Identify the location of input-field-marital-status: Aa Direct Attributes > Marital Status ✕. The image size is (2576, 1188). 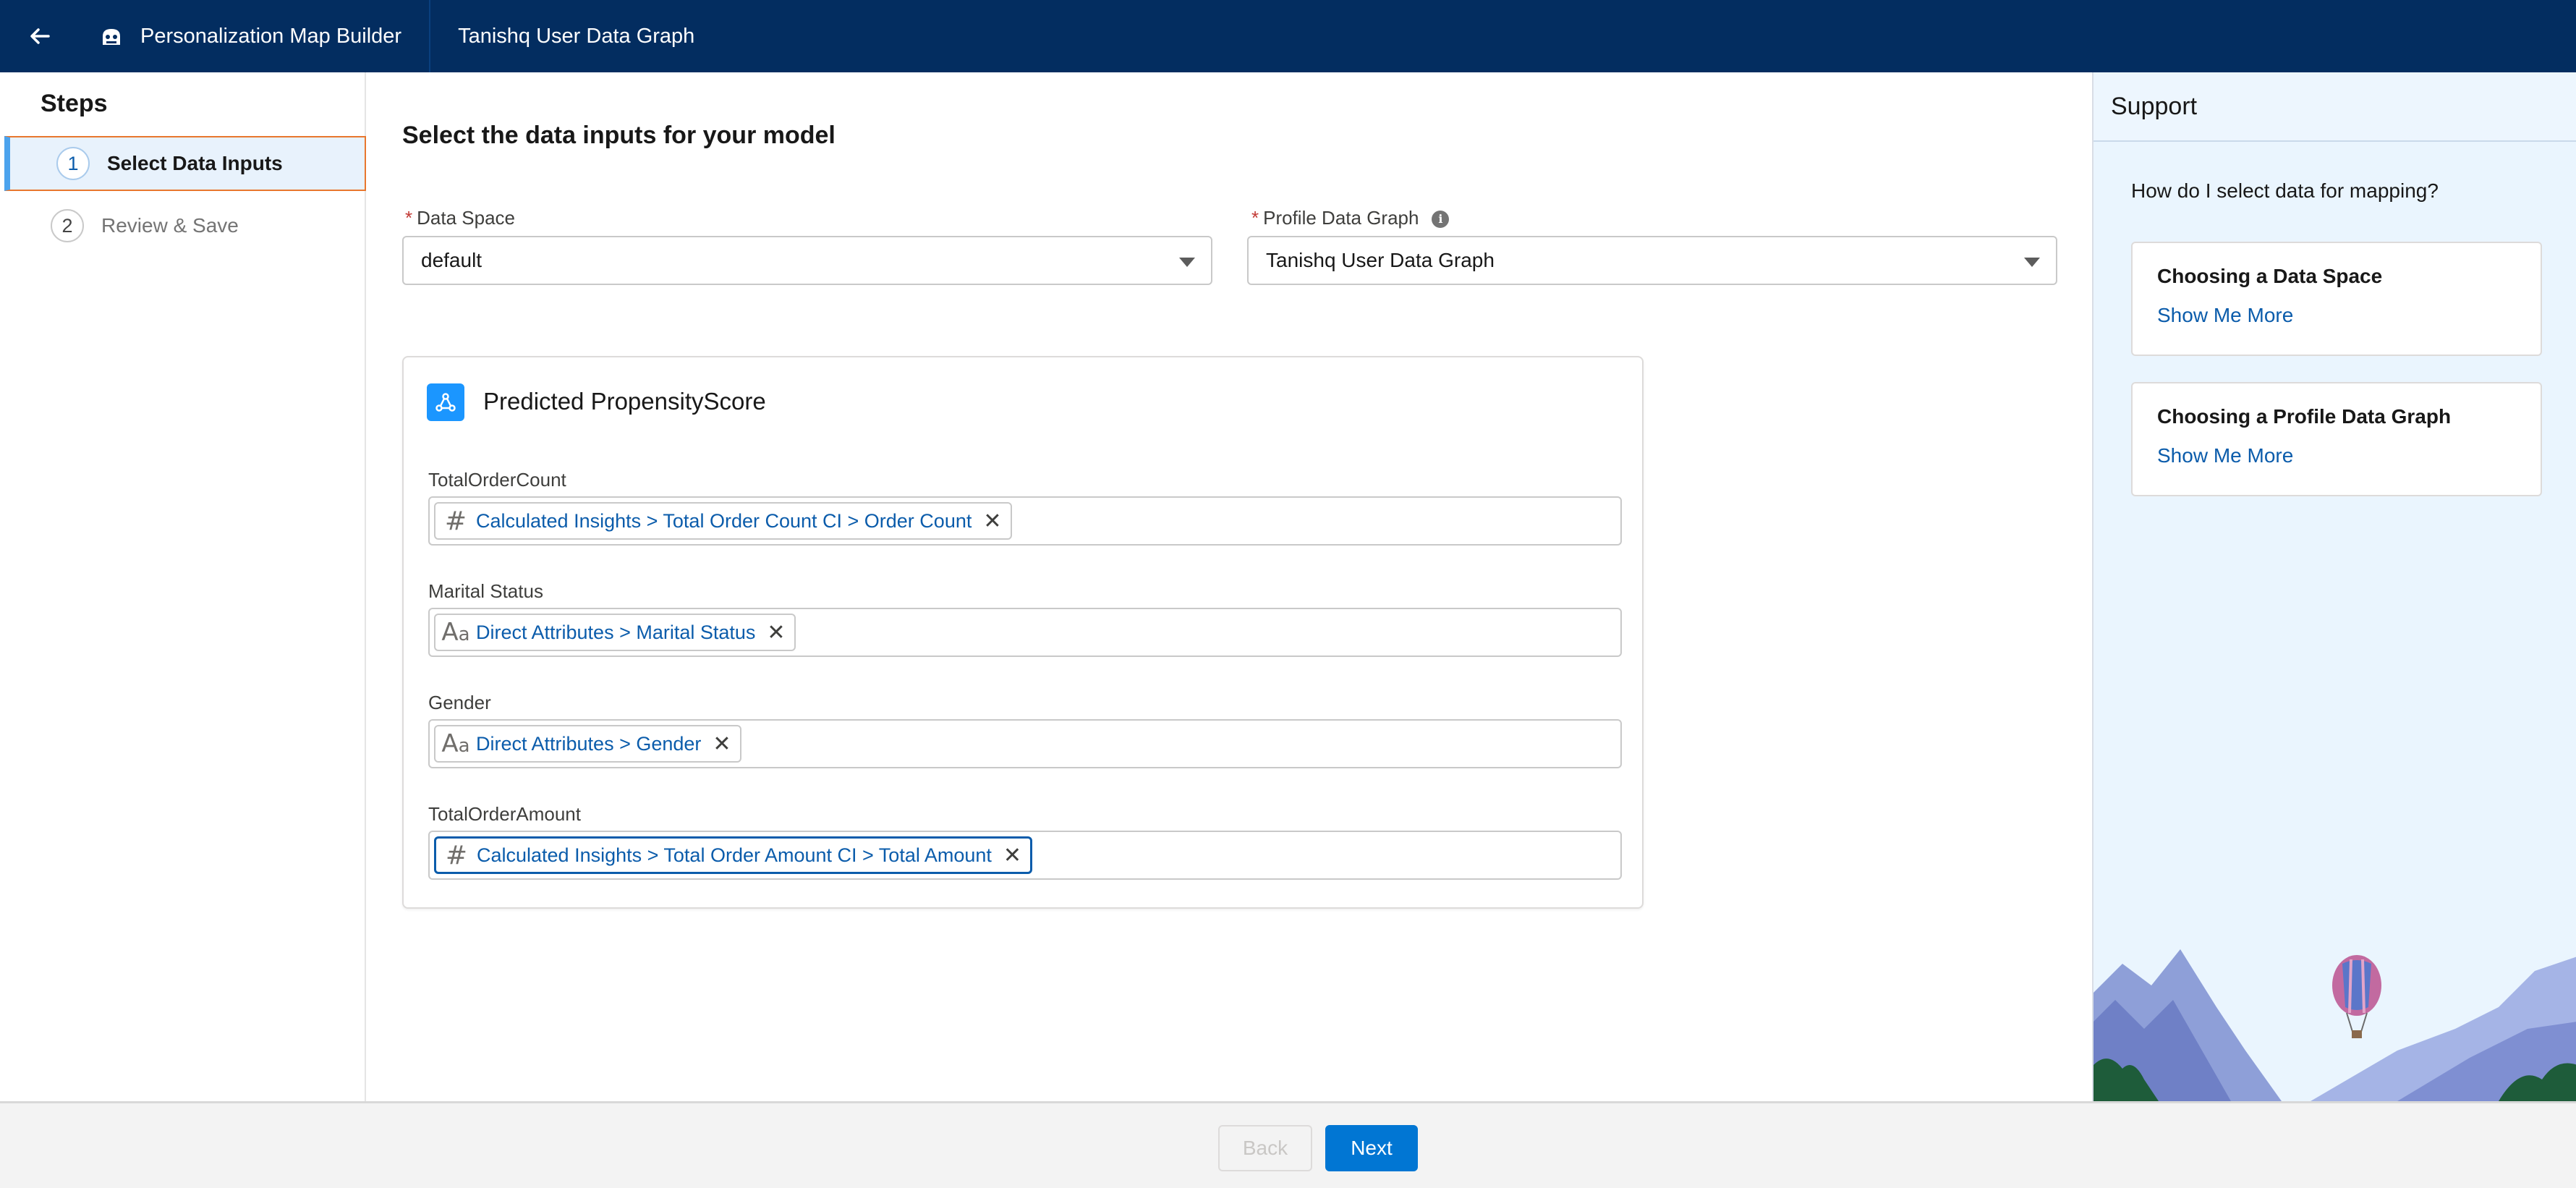
(1025, 632).